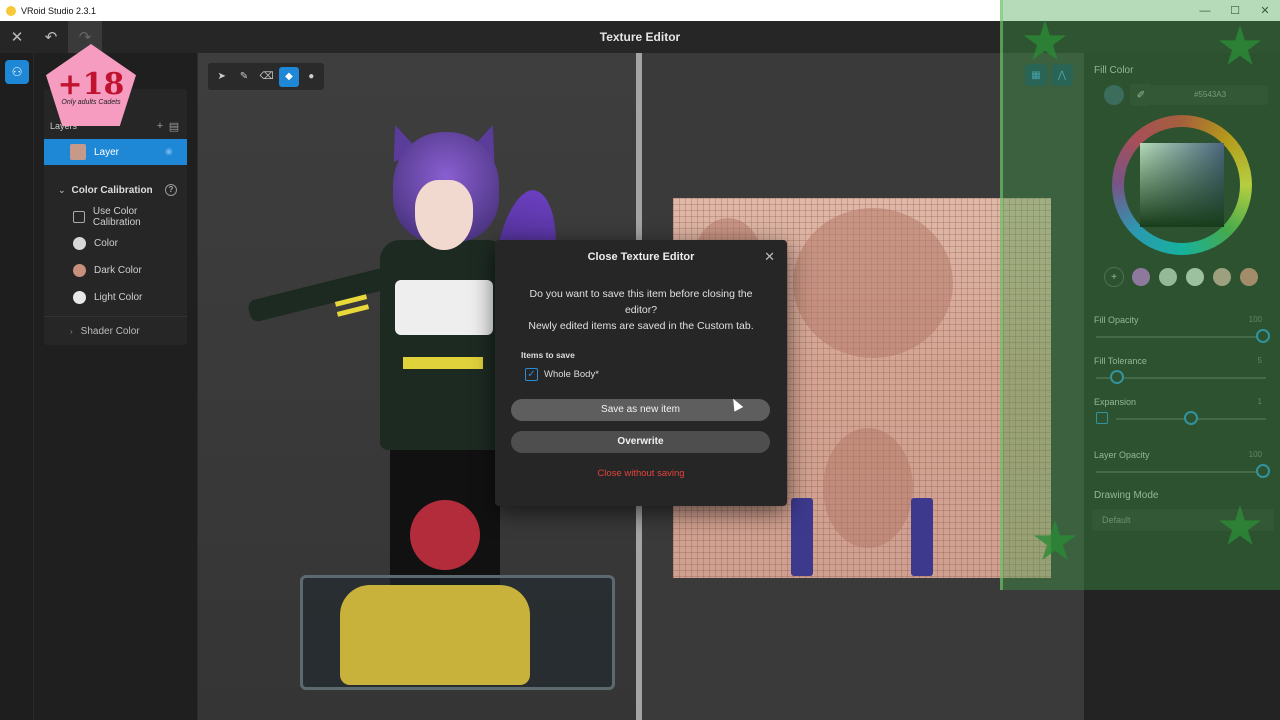 This screenshot has width=1280, height=720. I want to click on light-color-label: Light Color, so click(118, 297).